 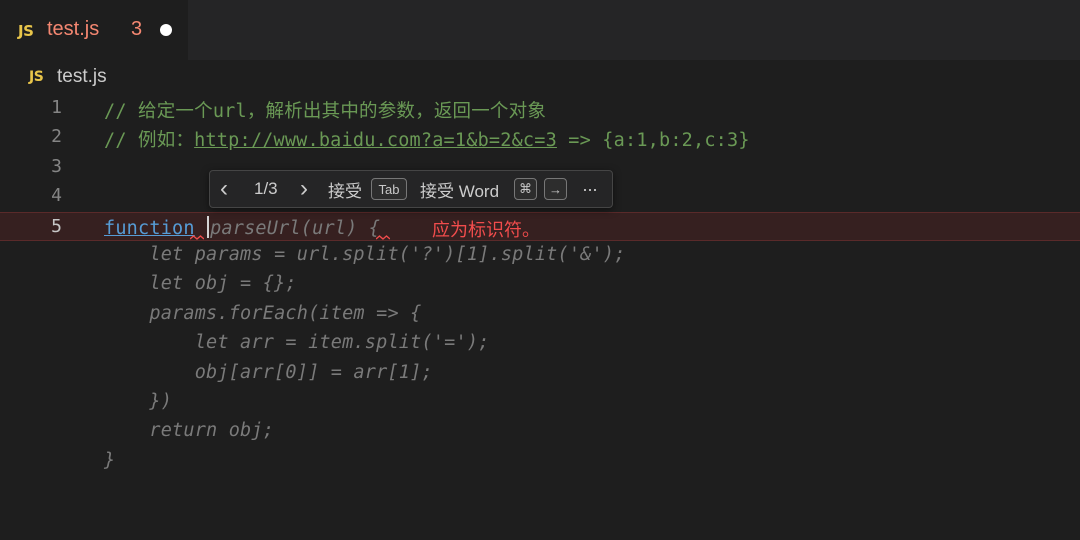 I want to click on code-line: obj[arr[0]] = arr[1];, so click(x=540, y=373).